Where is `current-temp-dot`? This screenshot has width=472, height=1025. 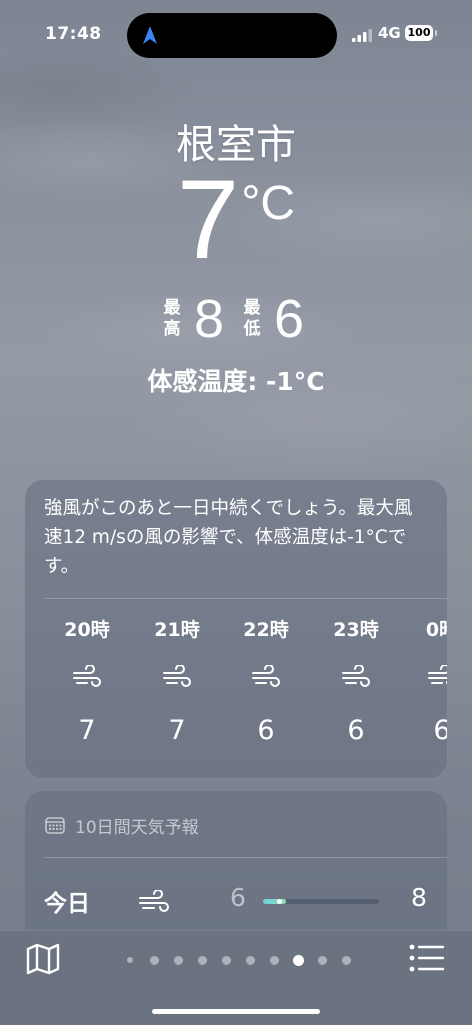
current-temp-dot is located at coordinates (279, 901).